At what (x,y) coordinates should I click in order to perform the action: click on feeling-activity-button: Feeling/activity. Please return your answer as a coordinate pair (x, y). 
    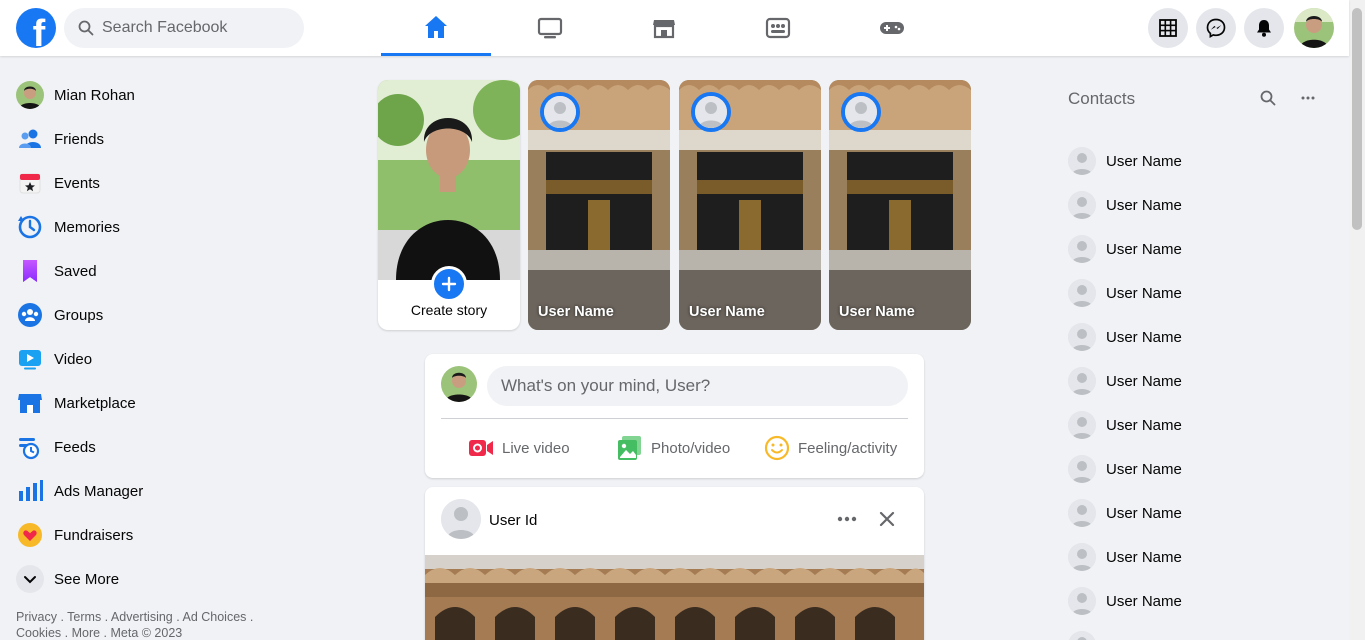
    Looking at the image, I should click on (830, 448).